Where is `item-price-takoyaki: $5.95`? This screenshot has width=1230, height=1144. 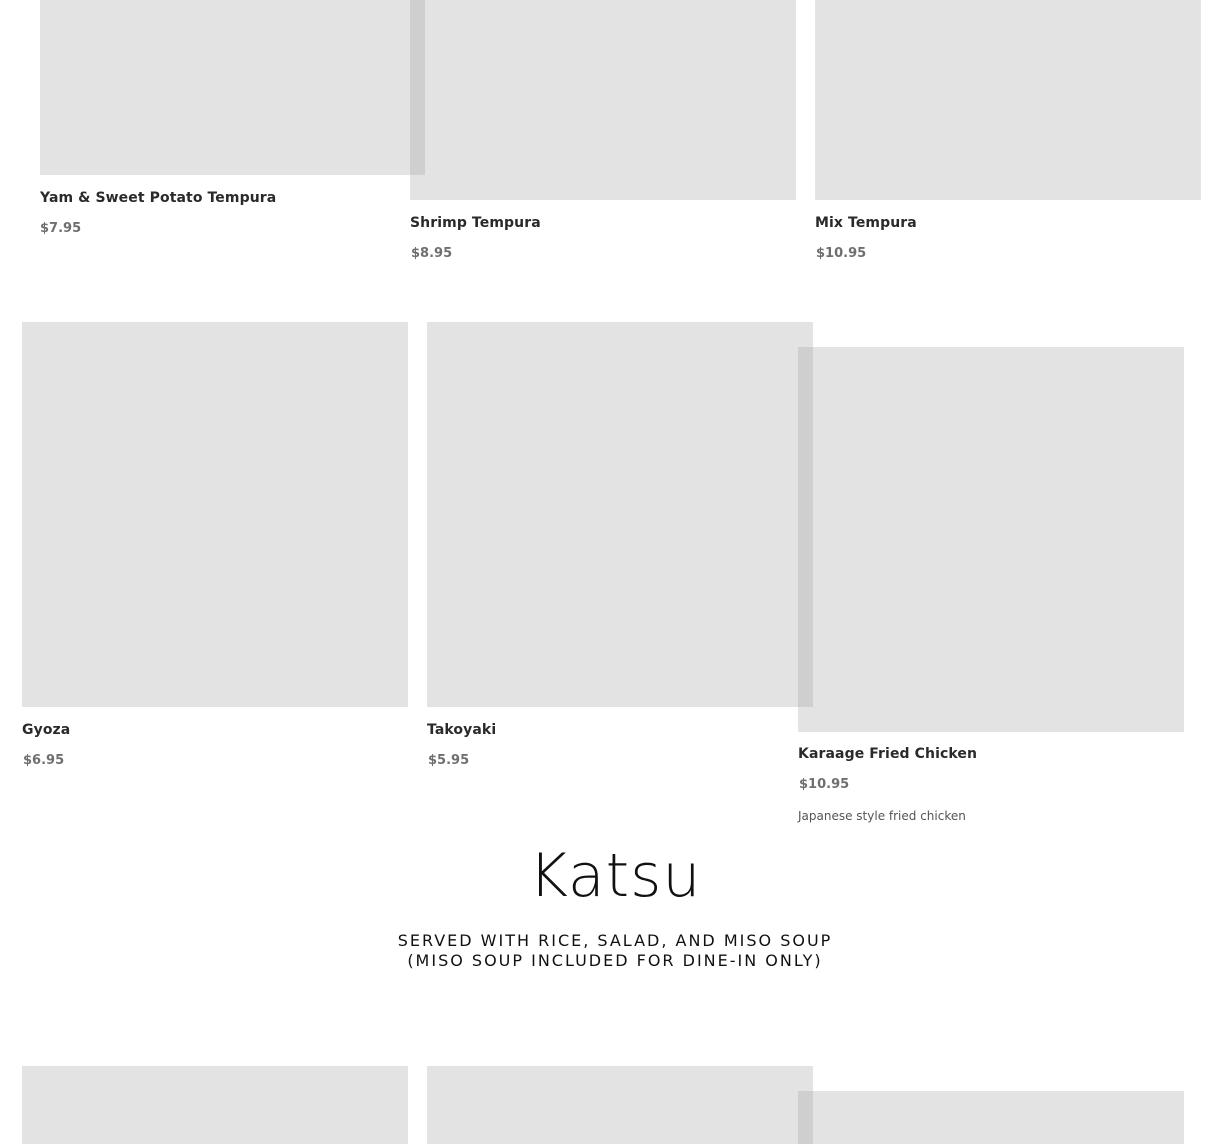 item-price-takoyaki: $5.95 is located at coordinates (449, 760).